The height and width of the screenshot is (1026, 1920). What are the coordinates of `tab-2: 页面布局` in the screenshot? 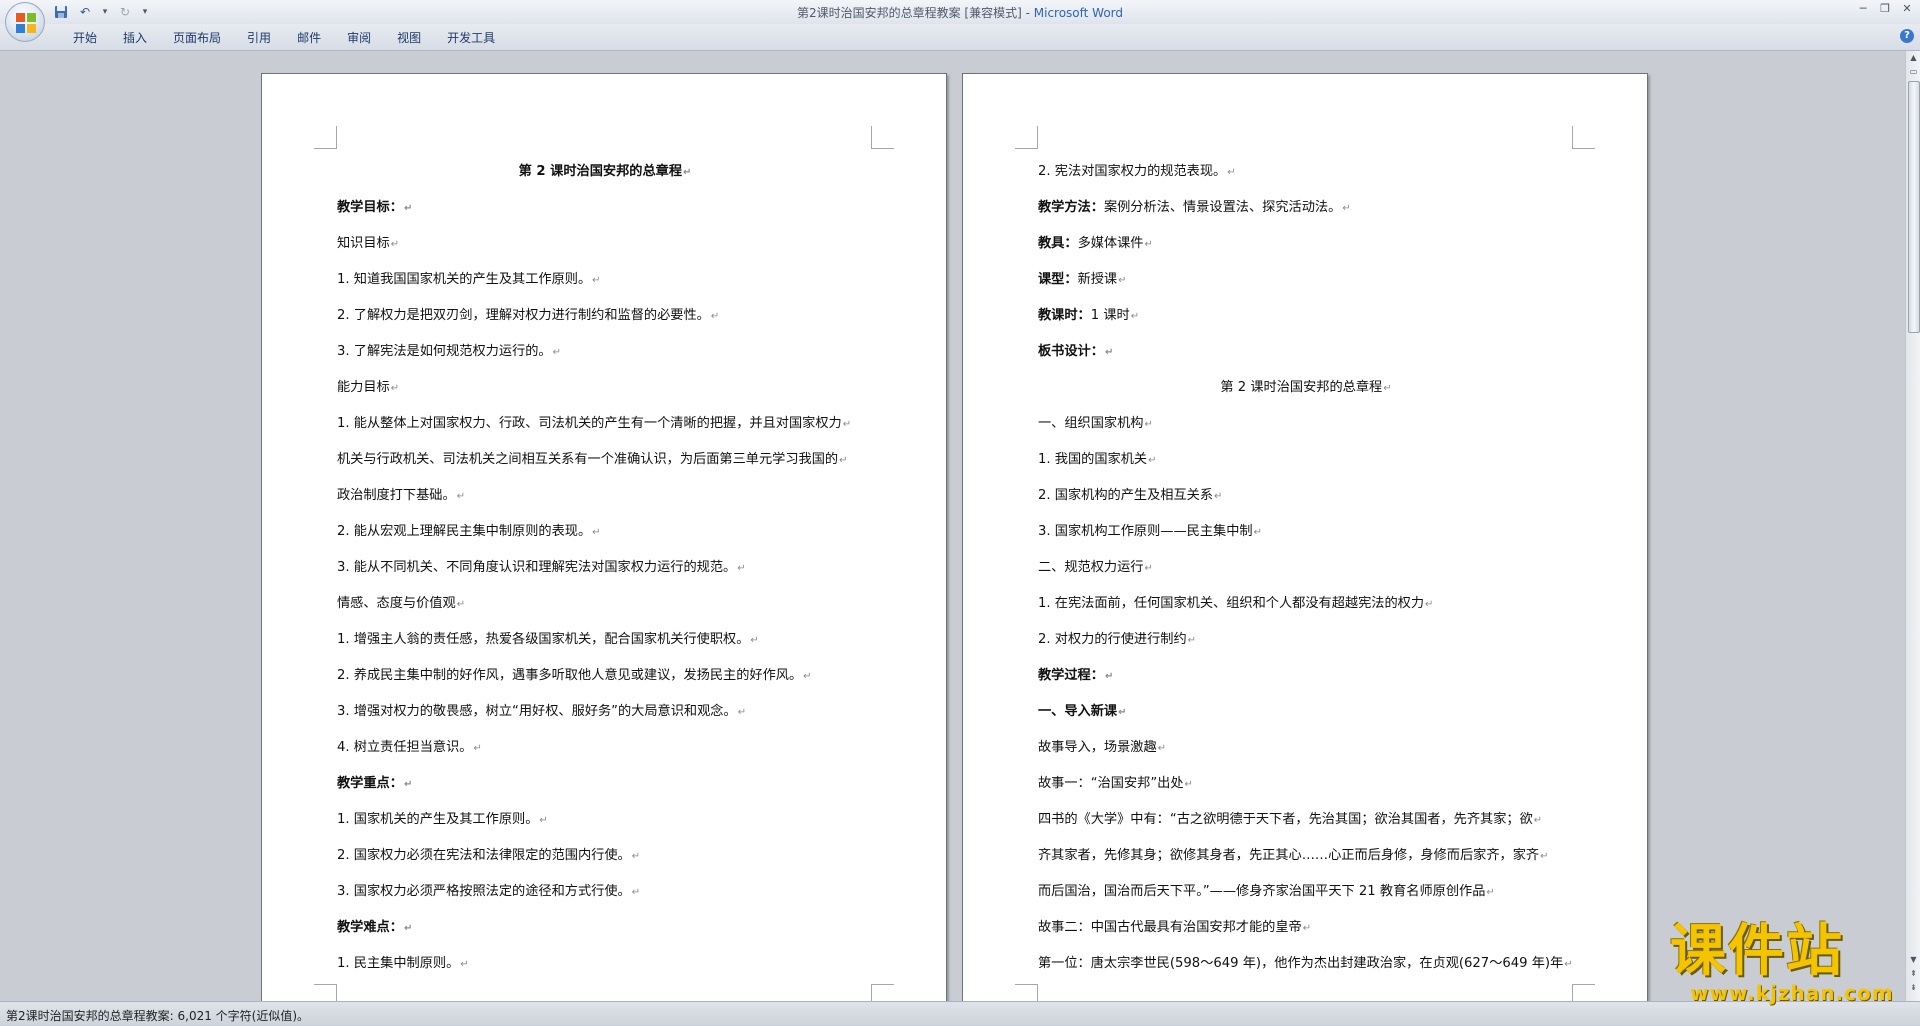 It's located at (197, 38).